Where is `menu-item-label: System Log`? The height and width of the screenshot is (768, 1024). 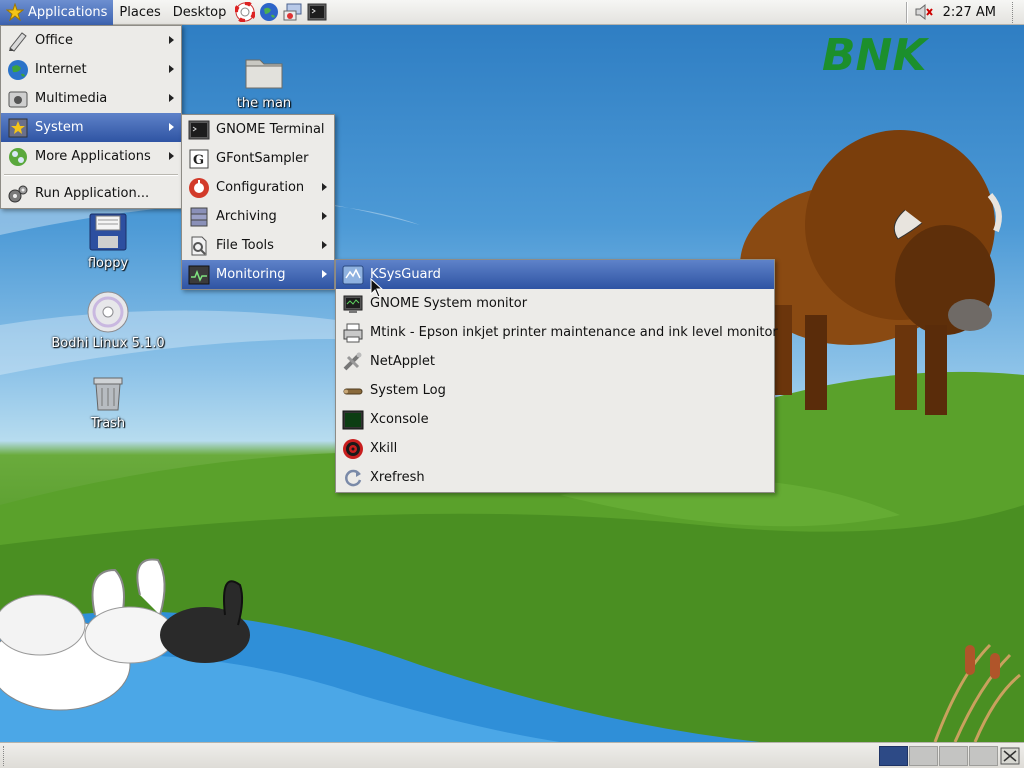 menu-item-label: System Log is located at coordinates (408, 390).